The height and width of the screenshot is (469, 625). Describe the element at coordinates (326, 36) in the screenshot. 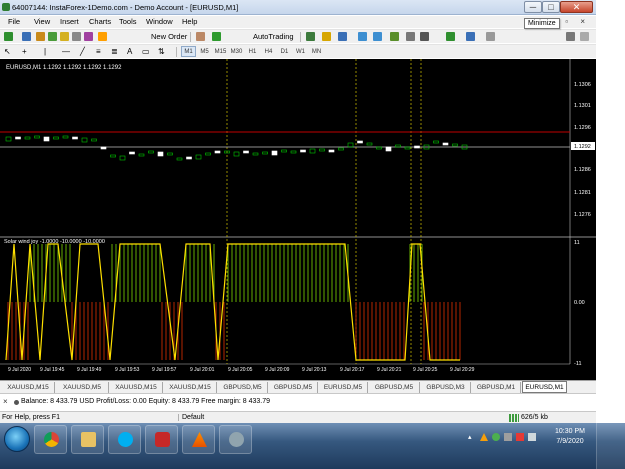

I see `candlestick-icon` at that location.